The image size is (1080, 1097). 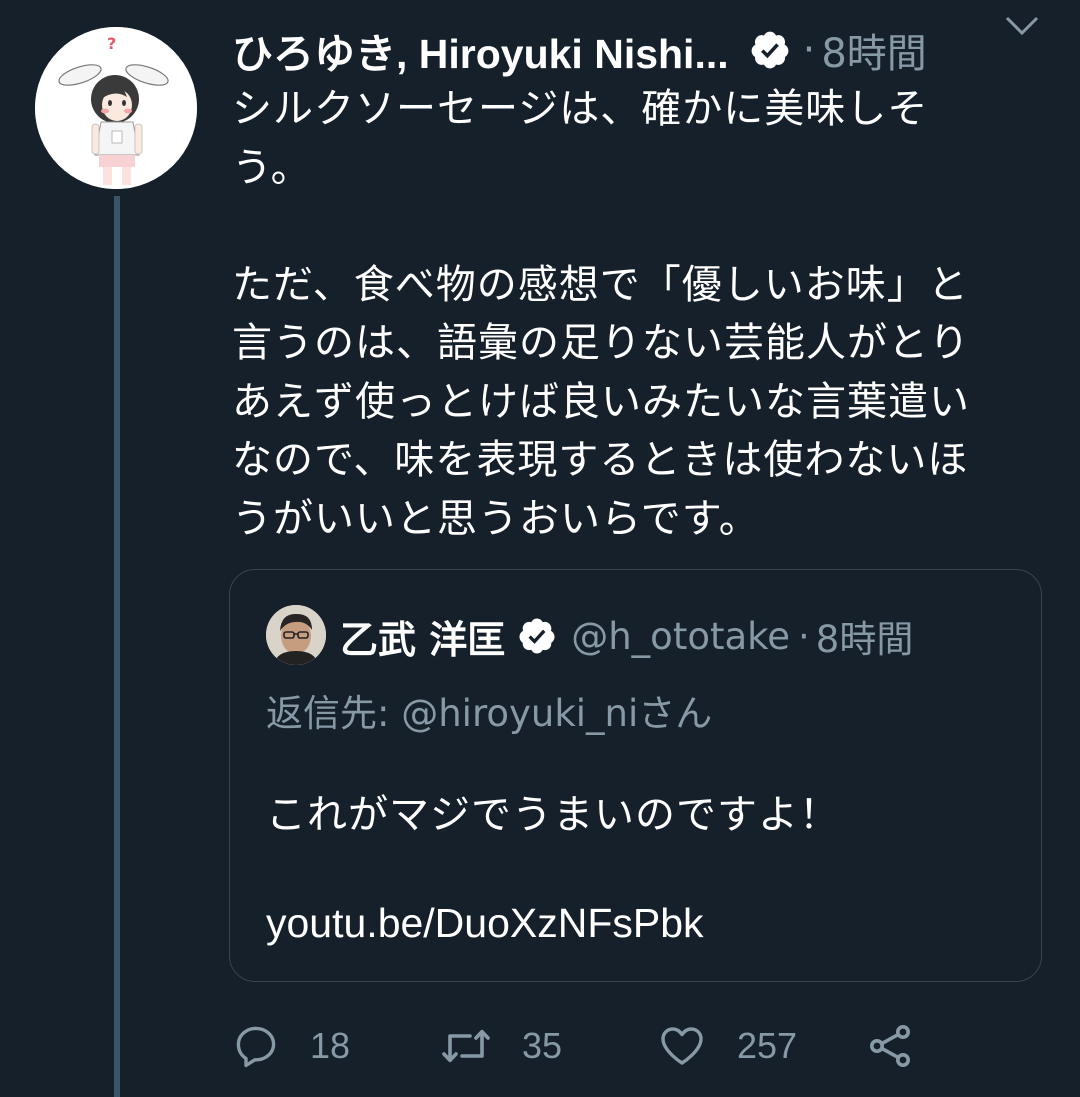 What do you see at coordinates (767, 1045) in the screenshot?
I see `like-count: 257` at bounding box center [767, 1045].